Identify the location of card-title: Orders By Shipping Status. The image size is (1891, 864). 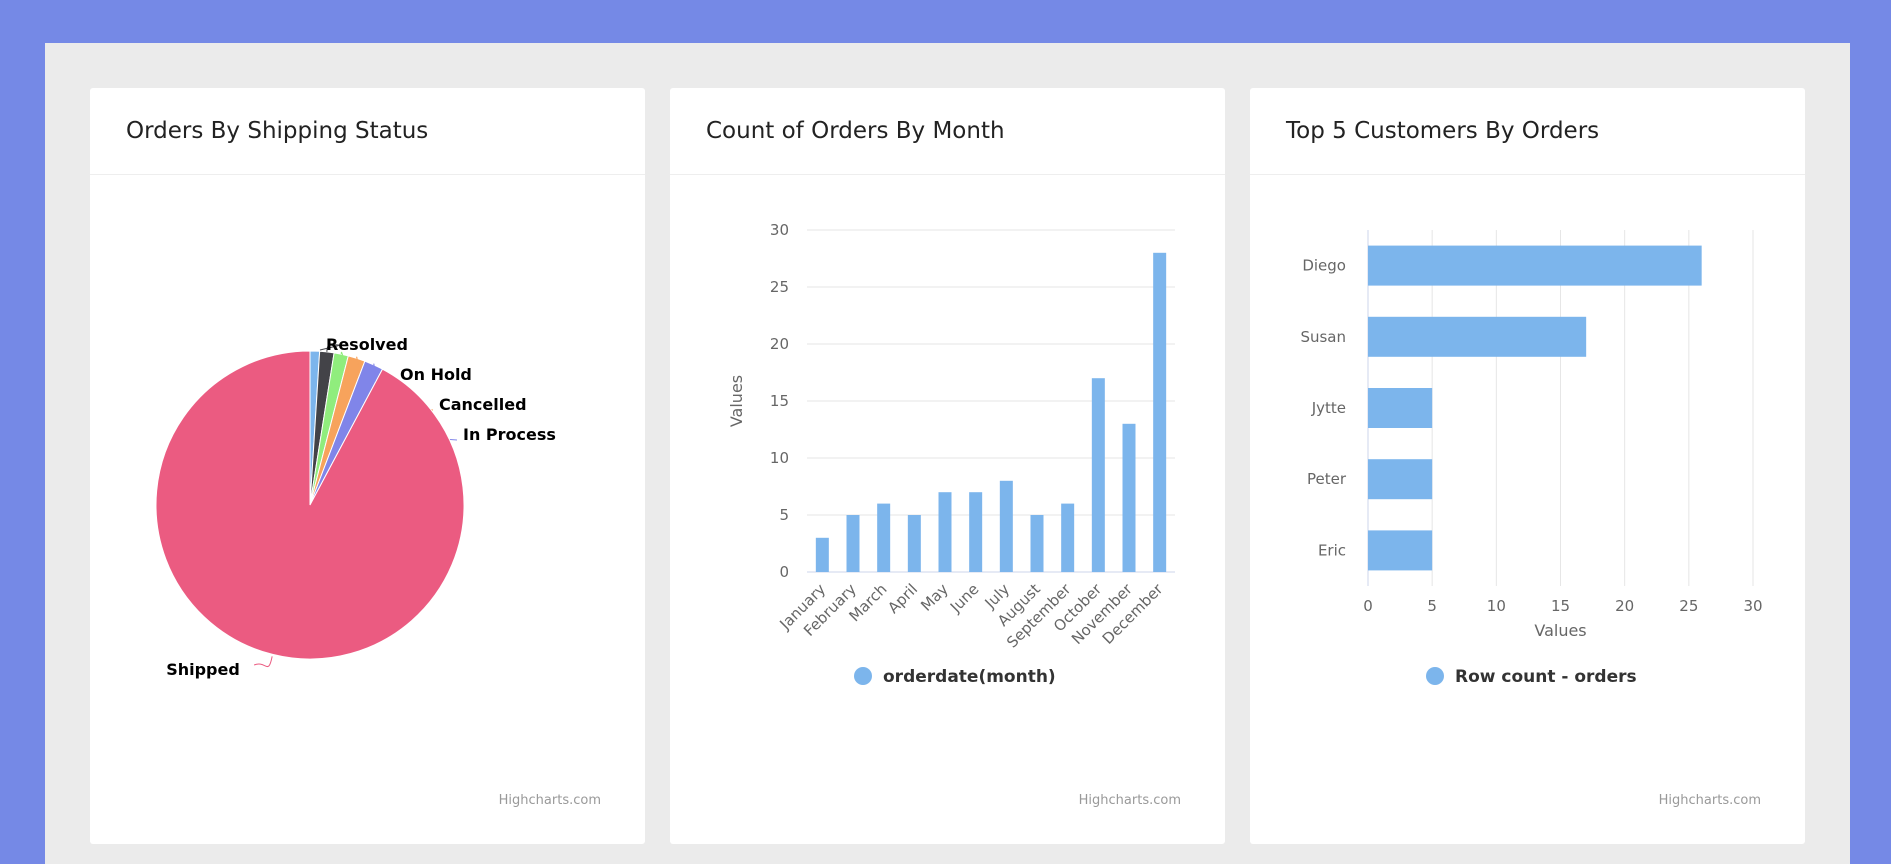
(367, 131).